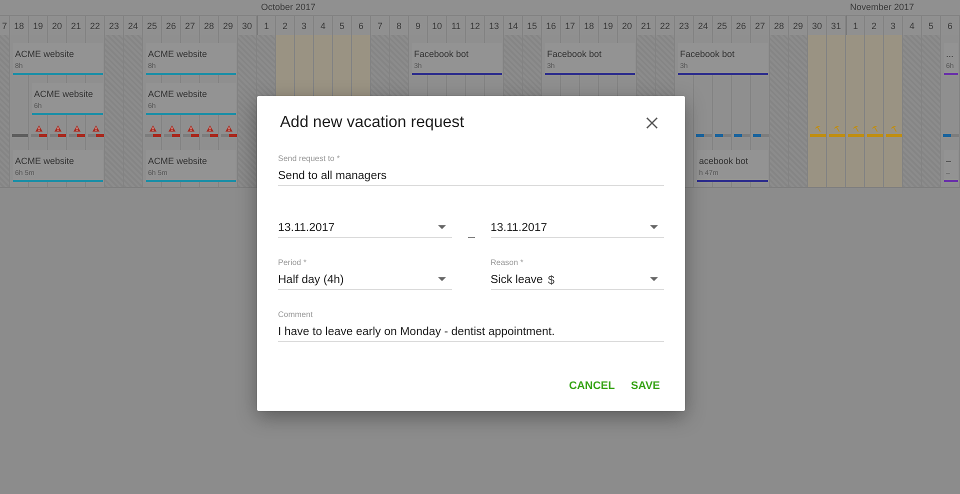 This screenshot has width=960, height=494. Describe the element at coordinates (288, 7) in the screenshot. I see `month-label: October 2017` at that location.